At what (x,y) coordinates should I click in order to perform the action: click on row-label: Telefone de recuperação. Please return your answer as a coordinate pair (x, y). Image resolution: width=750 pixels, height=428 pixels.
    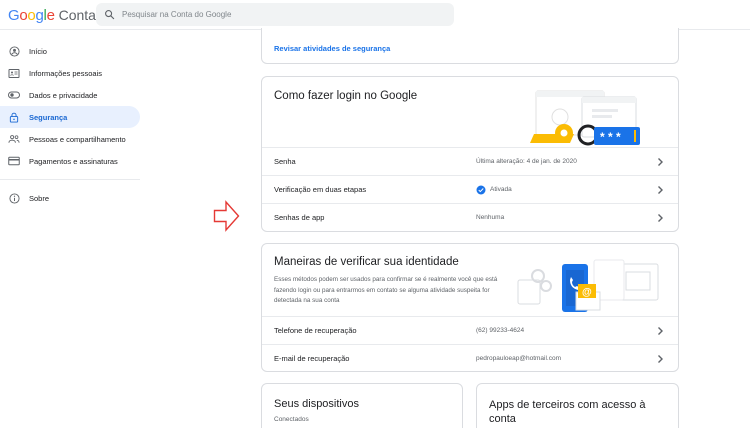
    Looking at the image, I should click on (315, 330).